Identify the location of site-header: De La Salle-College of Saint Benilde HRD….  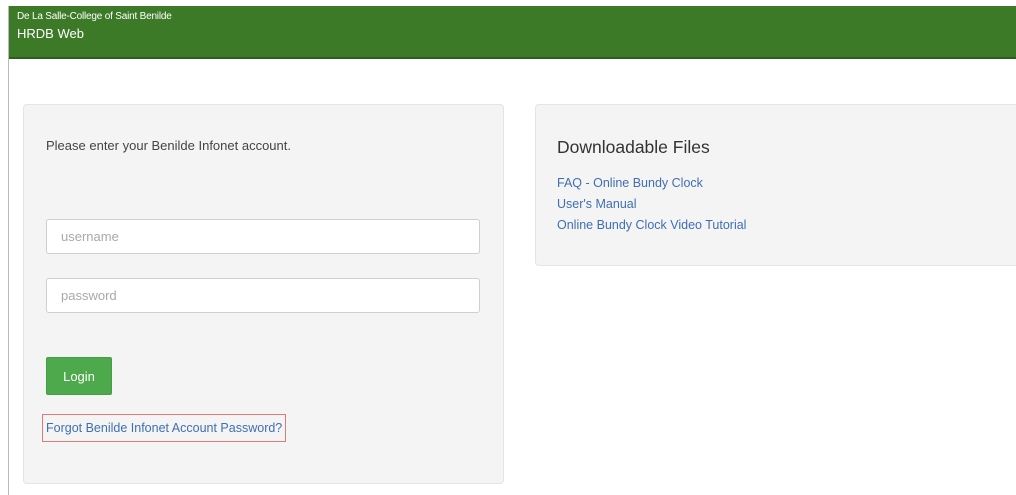
(512, 32).